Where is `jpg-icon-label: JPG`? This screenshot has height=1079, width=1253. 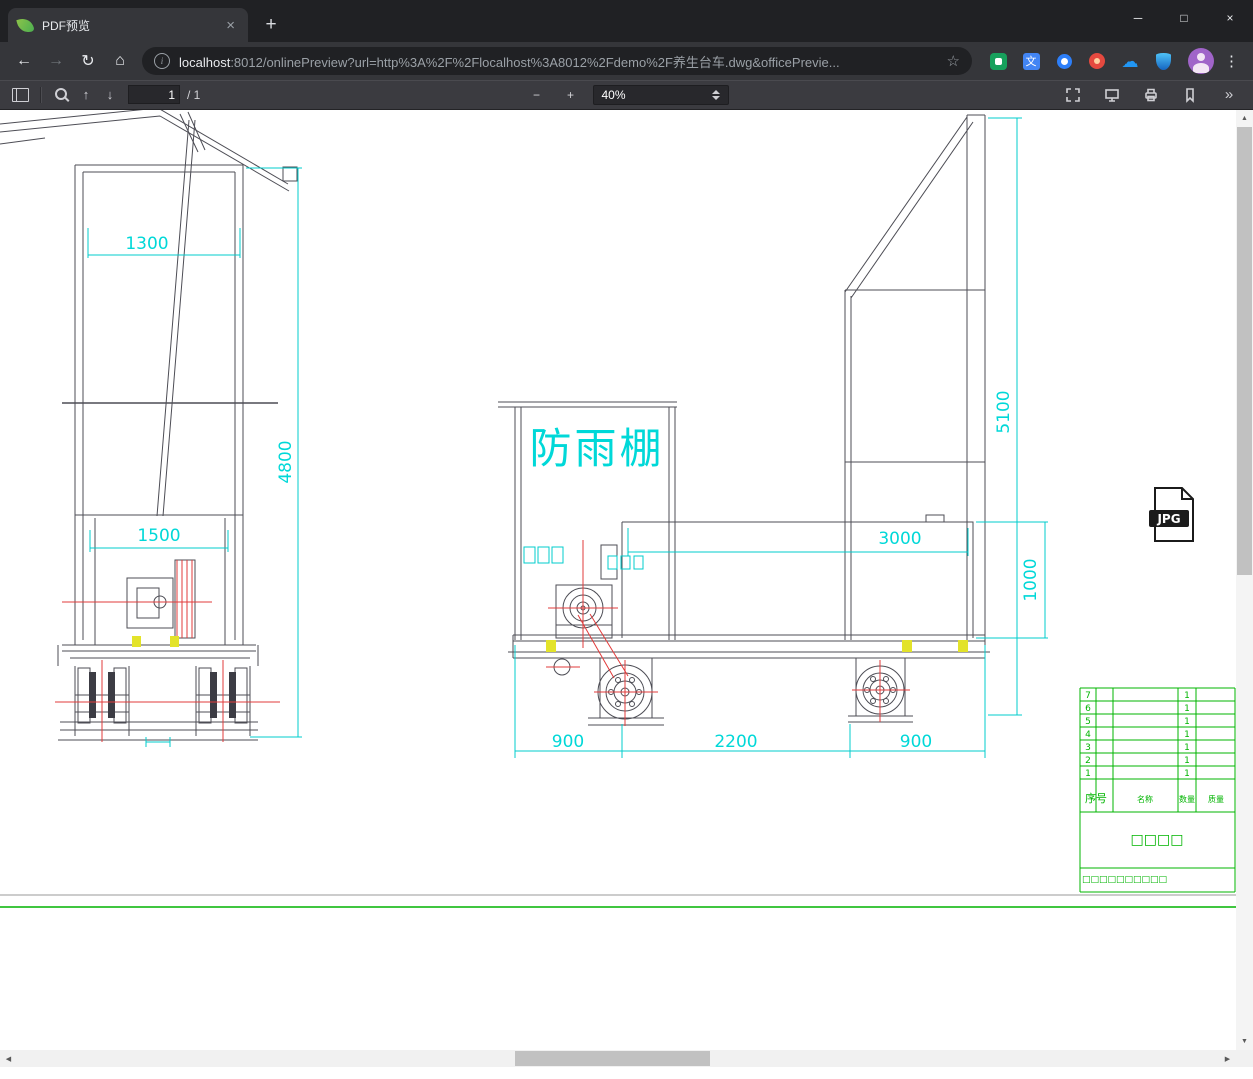 jpg-icon-label: JPG is located at coordinates (1168, 519).